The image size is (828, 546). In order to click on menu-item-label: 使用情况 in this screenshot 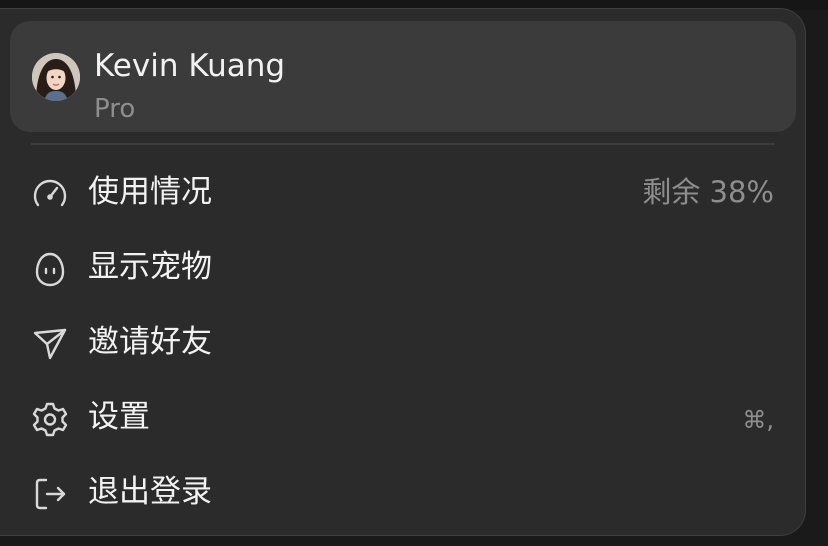, I will do `click(150, 192)`.